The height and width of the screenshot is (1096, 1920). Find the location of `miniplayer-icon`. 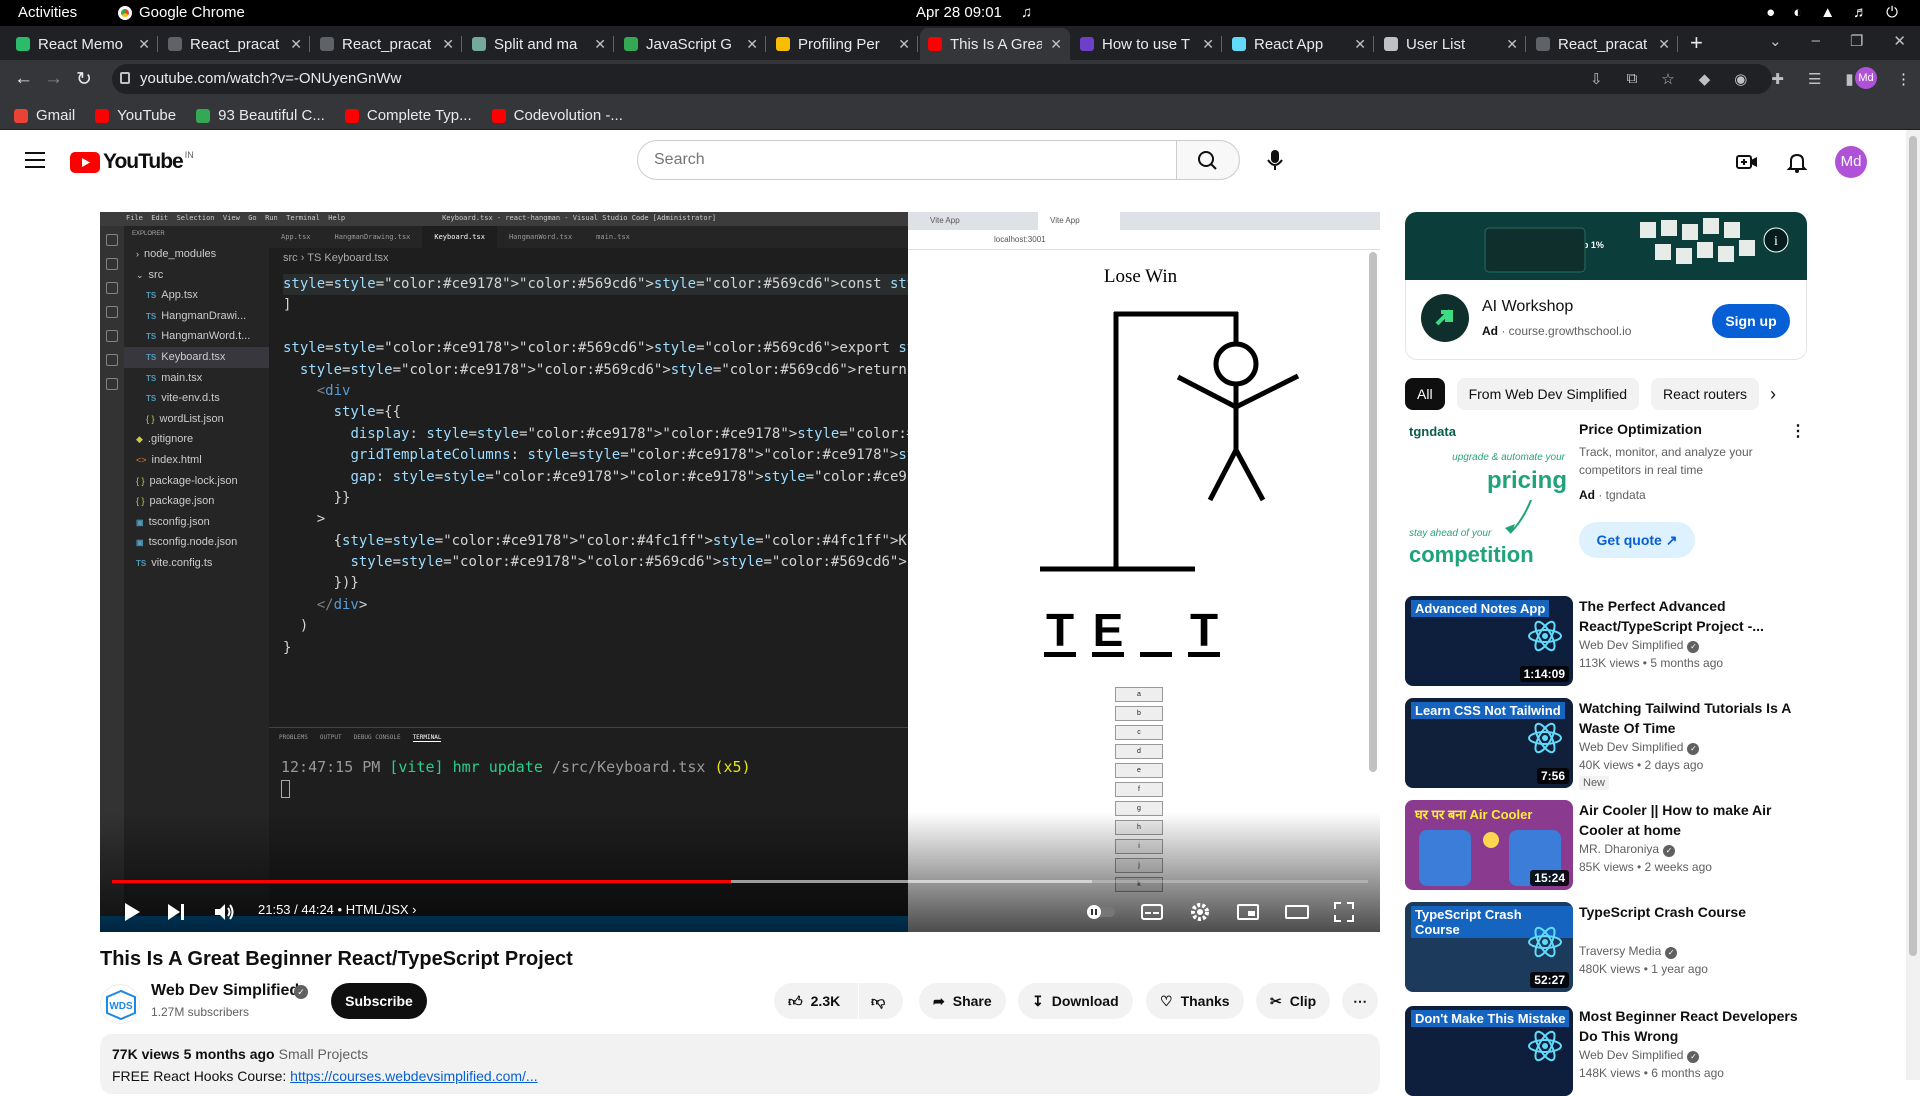

miniplayer-icon is located at coordinates (1248, 912).